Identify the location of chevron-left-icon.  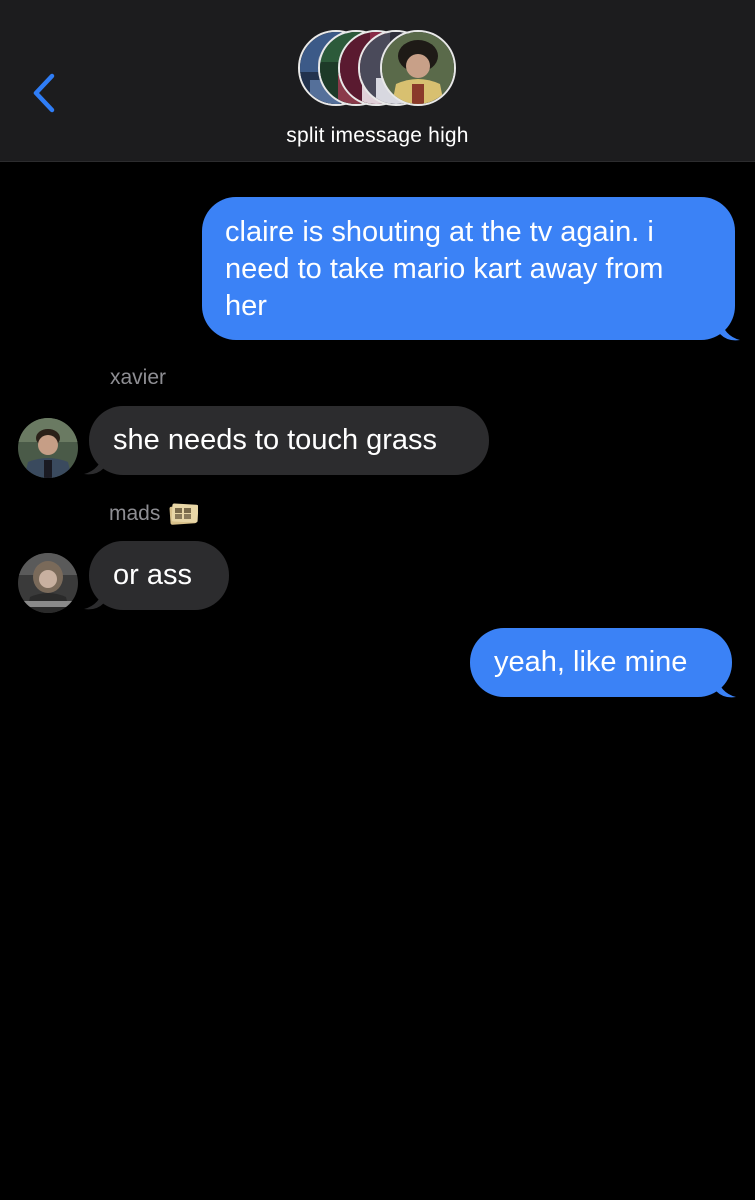
(44, 93).